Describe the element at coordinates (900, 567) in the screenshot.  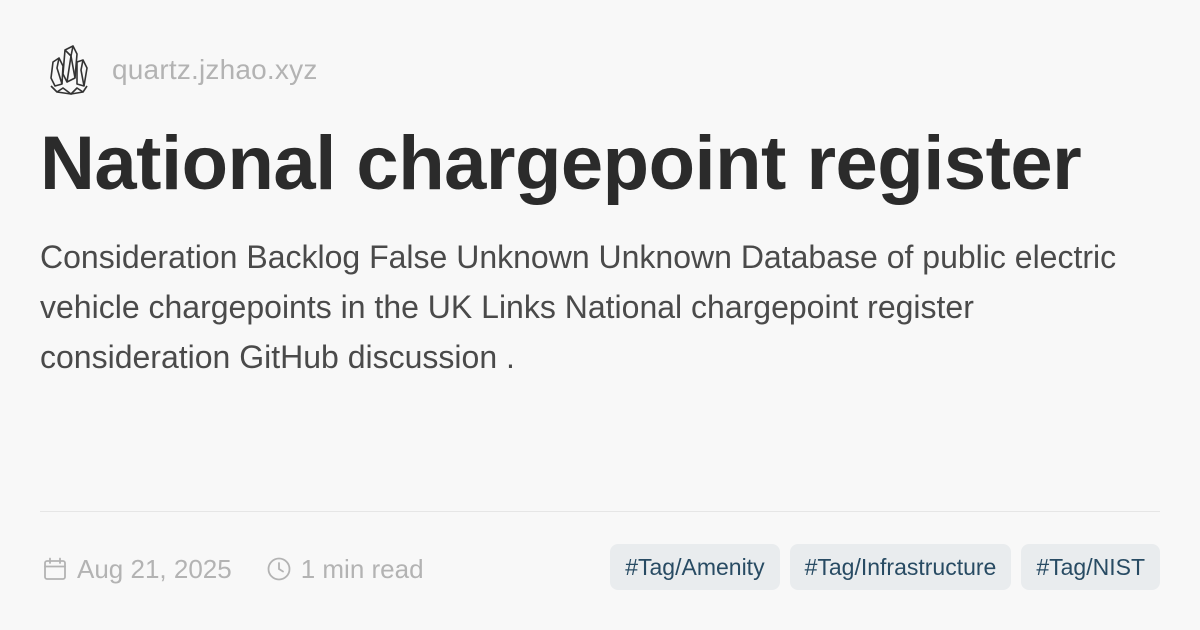
I see `tag-infrastructure: #Tag/Infrastructure` at that location.